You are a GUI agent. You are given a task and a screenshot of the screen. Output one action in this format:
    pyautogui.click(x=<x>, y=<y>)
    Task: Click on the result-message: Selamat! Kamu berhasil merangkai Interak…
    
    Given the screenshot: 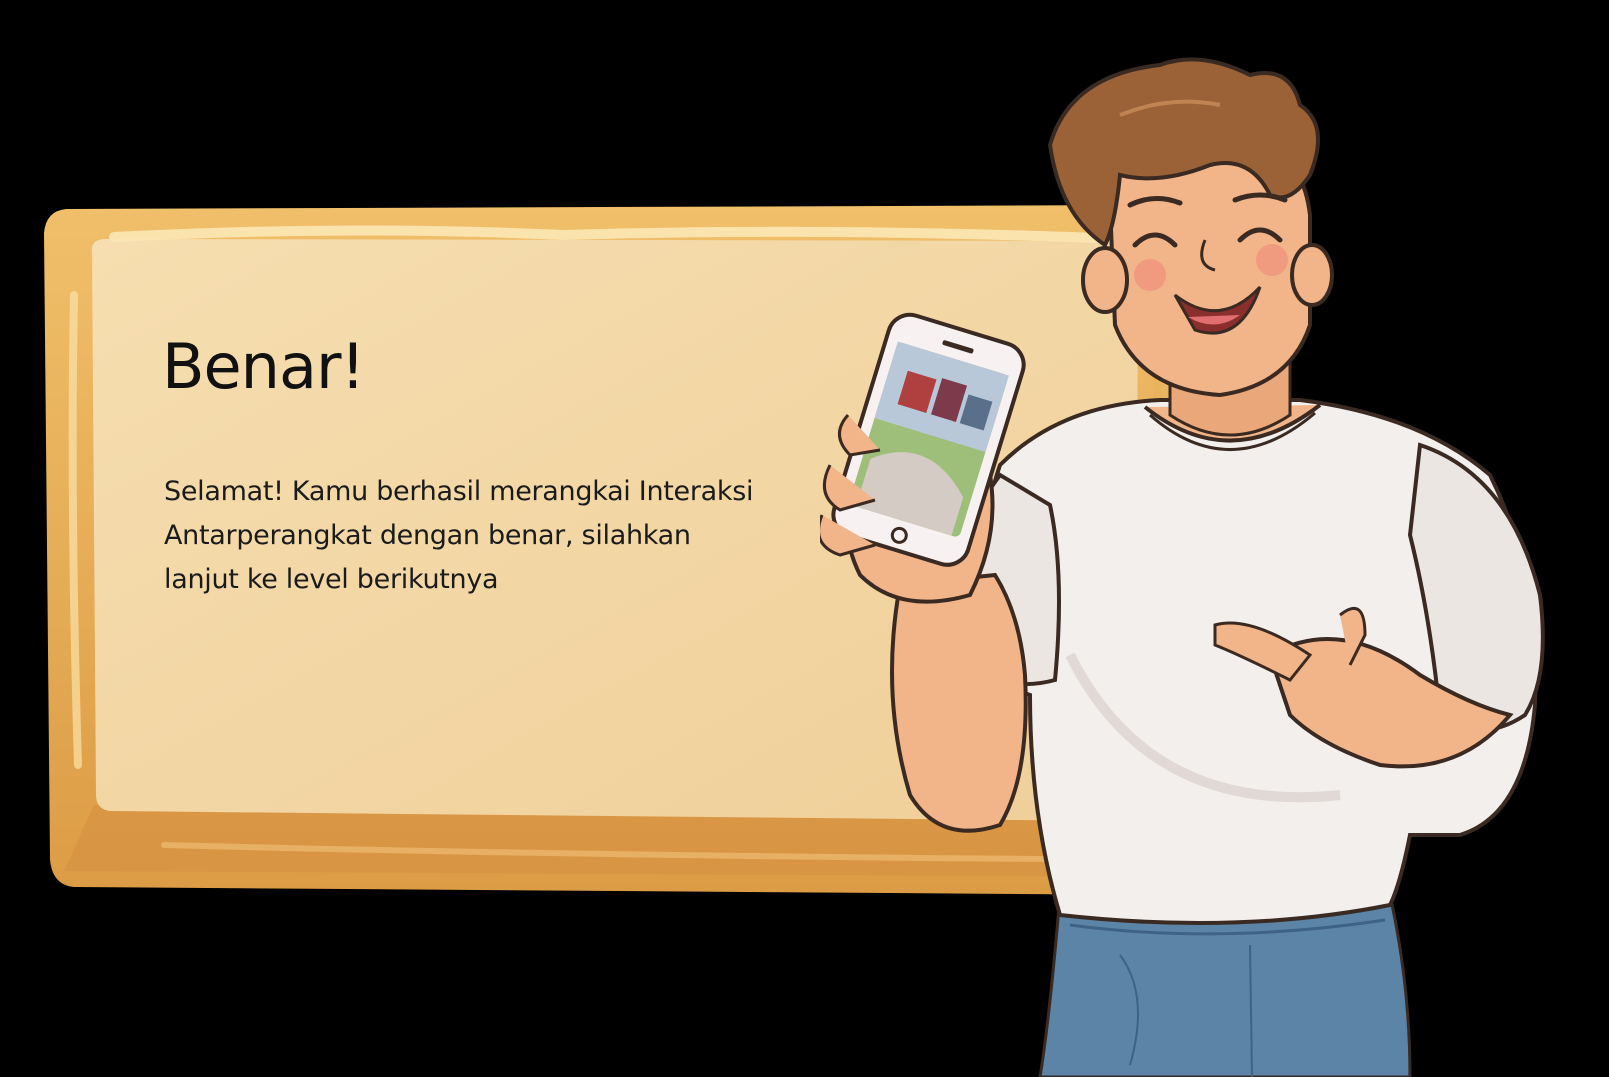 What is the action you would take?
    pyautogui.click(x=459, y=535)
    